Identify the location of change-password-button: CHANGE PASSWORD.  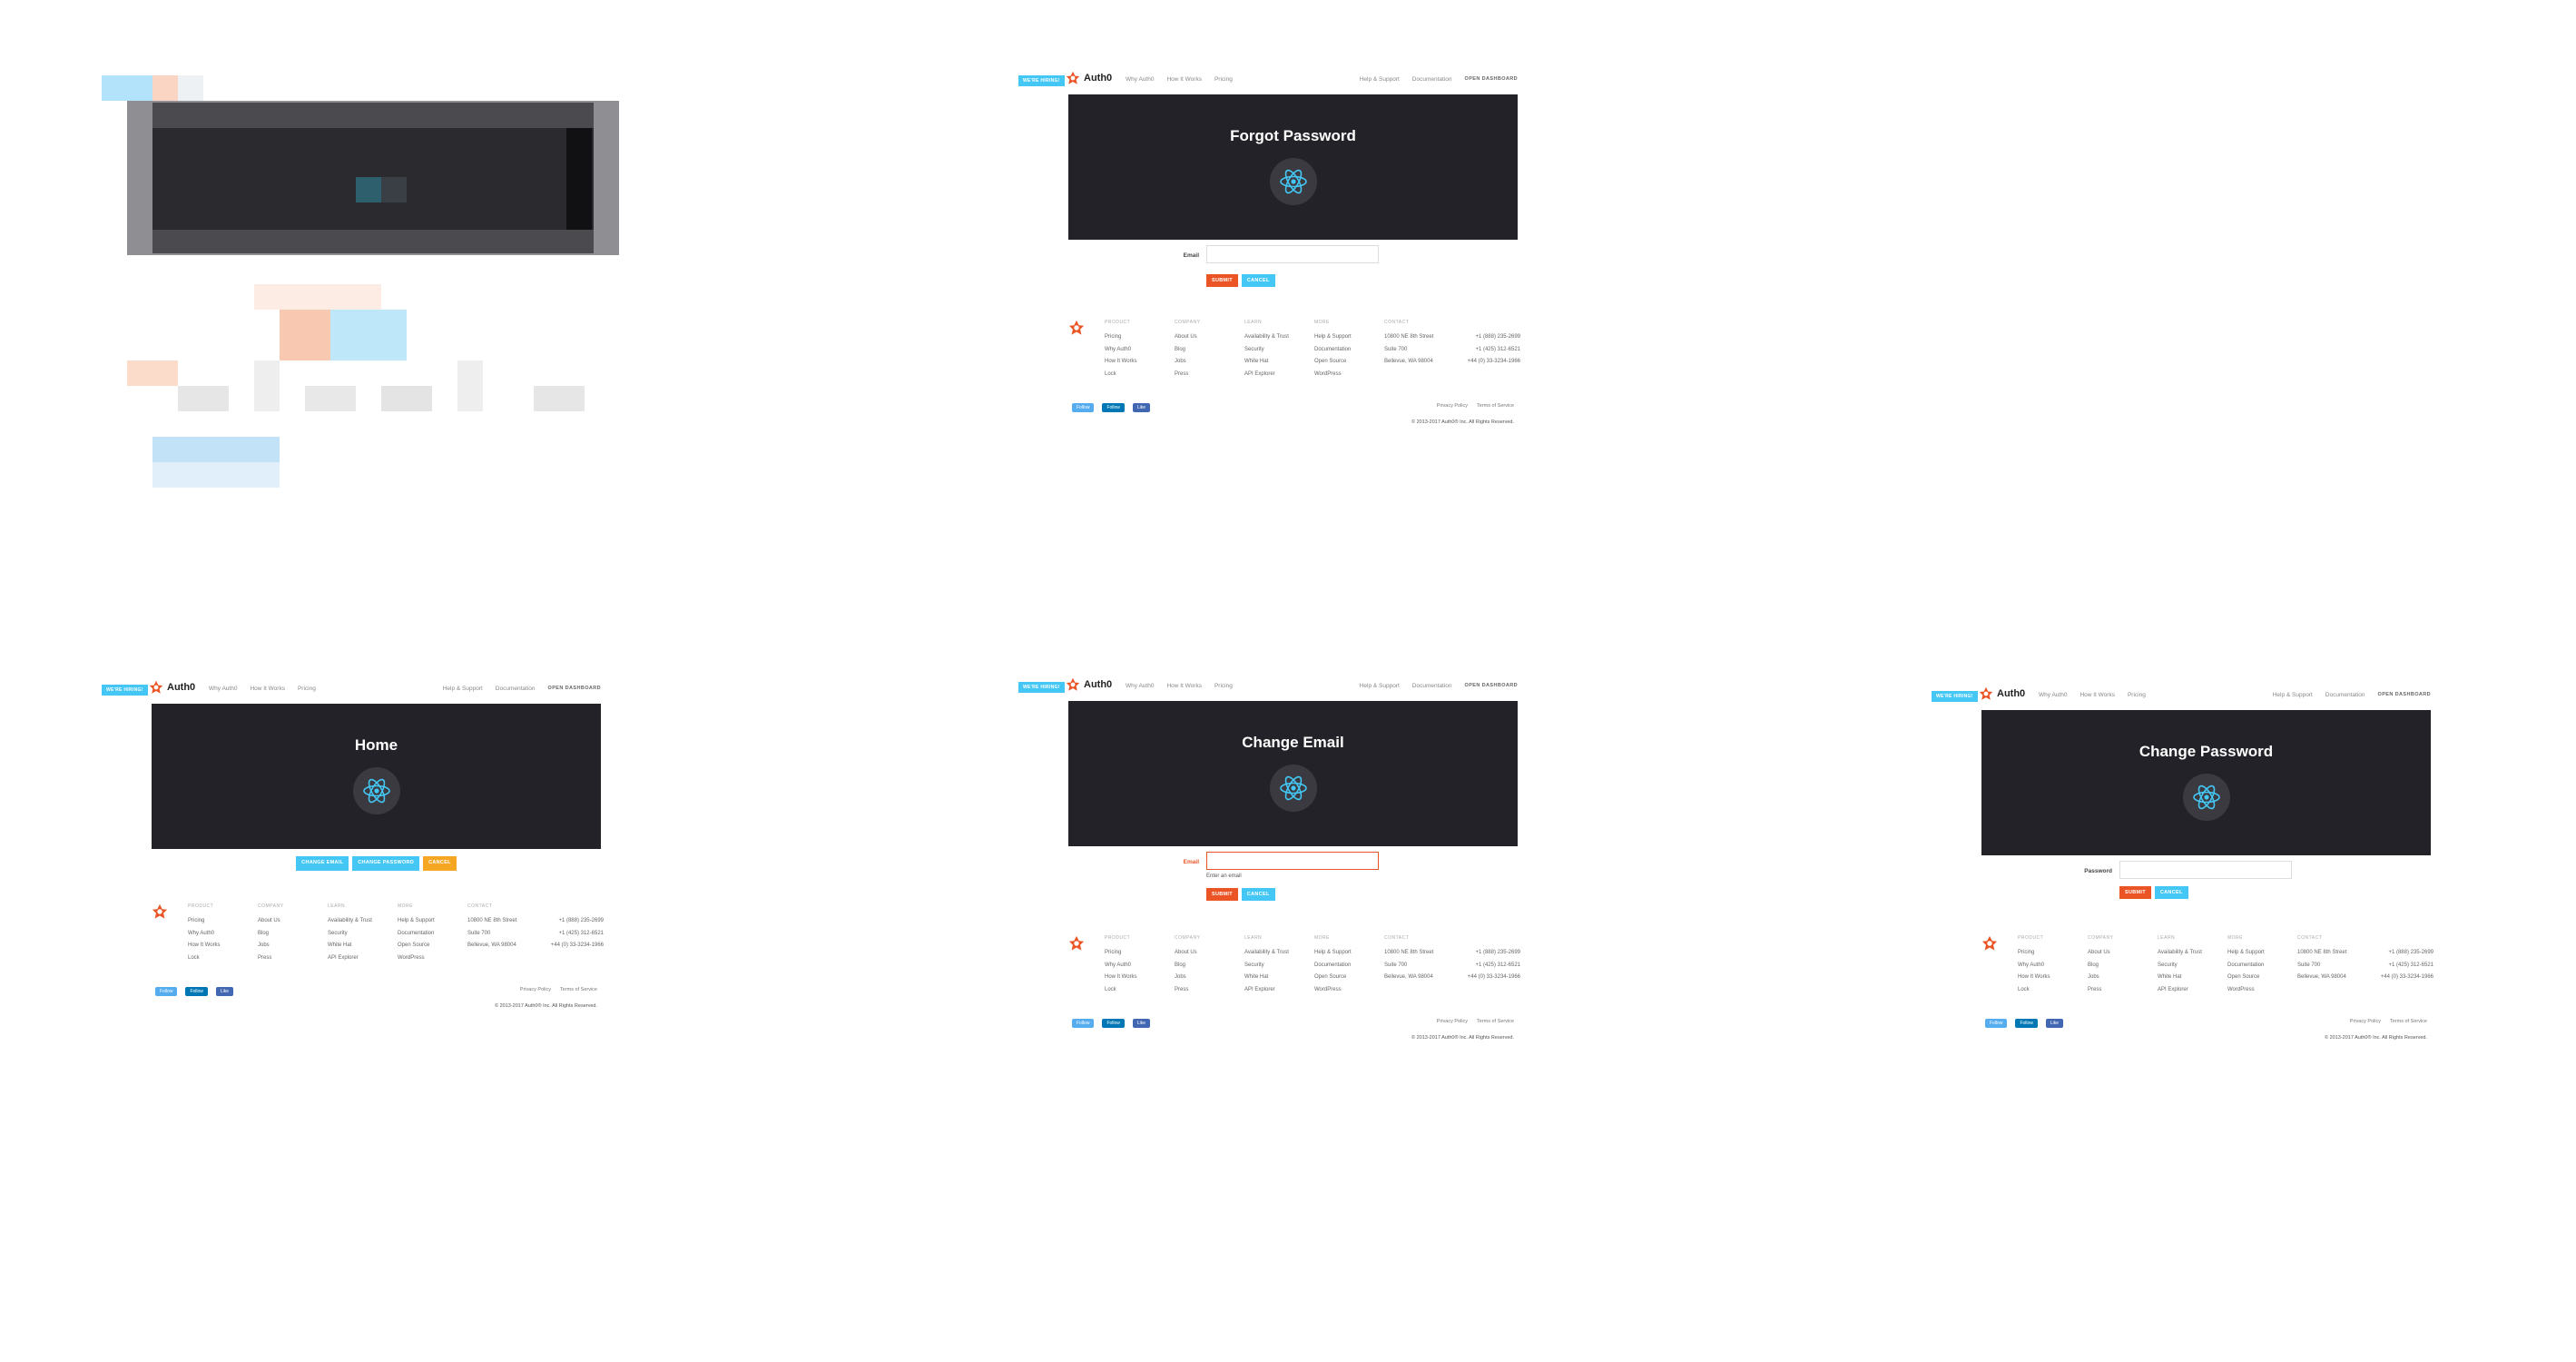
(386, 863).